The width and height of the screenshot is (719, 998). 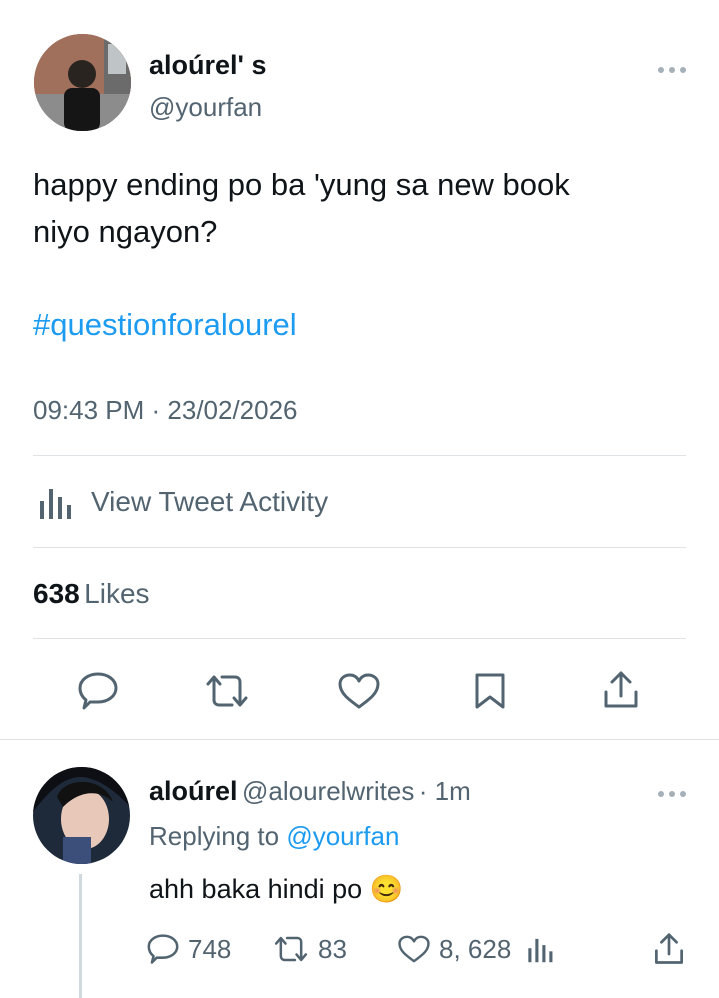 I want to click on author-display-name: aloúrel' s, so click(x=207, y=65).